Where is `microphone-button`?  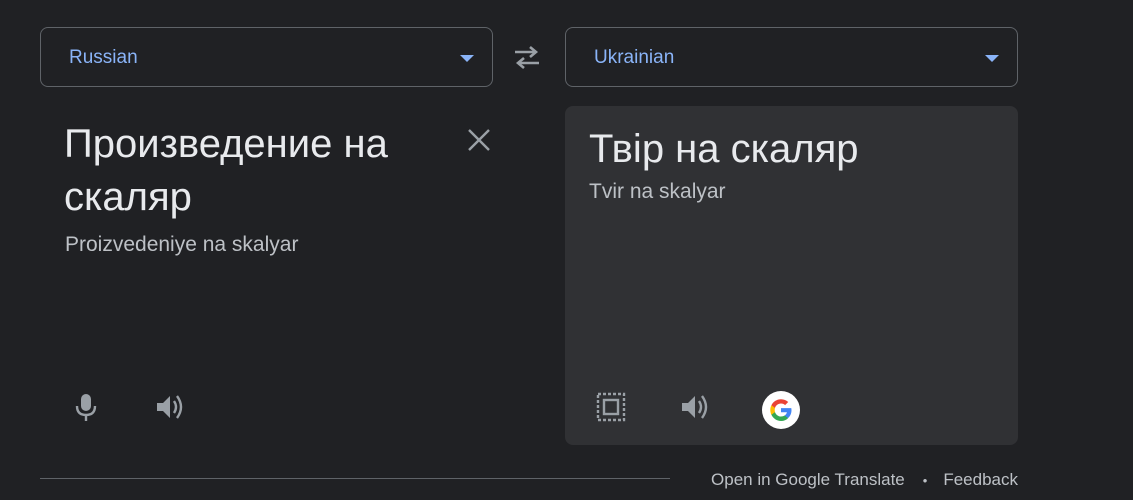 microphone-button is located at coordinates (86, 407).